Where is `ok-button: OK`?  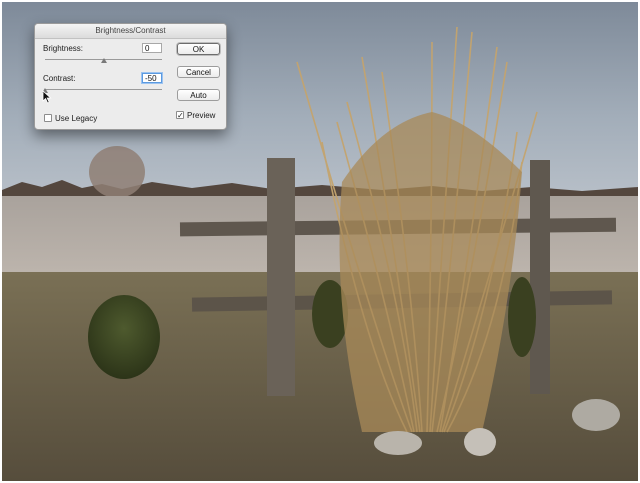 ok-button: OK is located at coordinates (198, 49).